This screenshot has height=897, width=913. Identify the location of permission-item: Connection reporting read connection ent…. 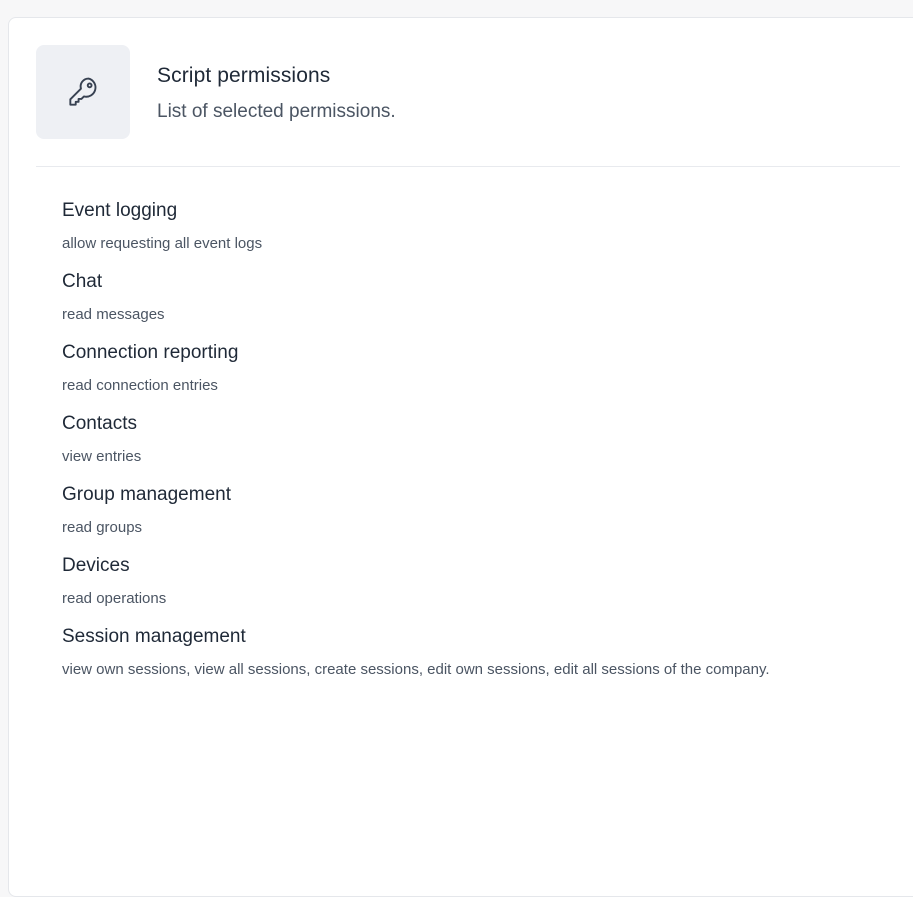
(457, 368).